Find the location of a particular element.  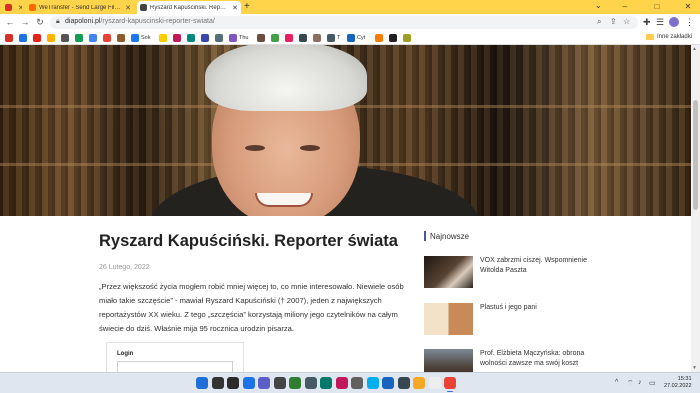

chat-icon is located at coordinates (264, 383).